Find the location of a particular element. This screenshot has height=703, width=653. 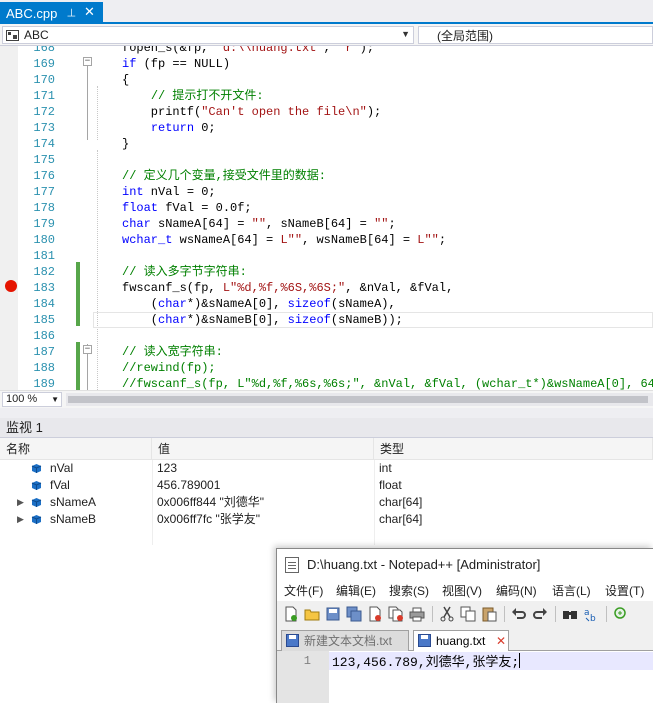

replace-icon: ab is located at coordinates (591, 614).